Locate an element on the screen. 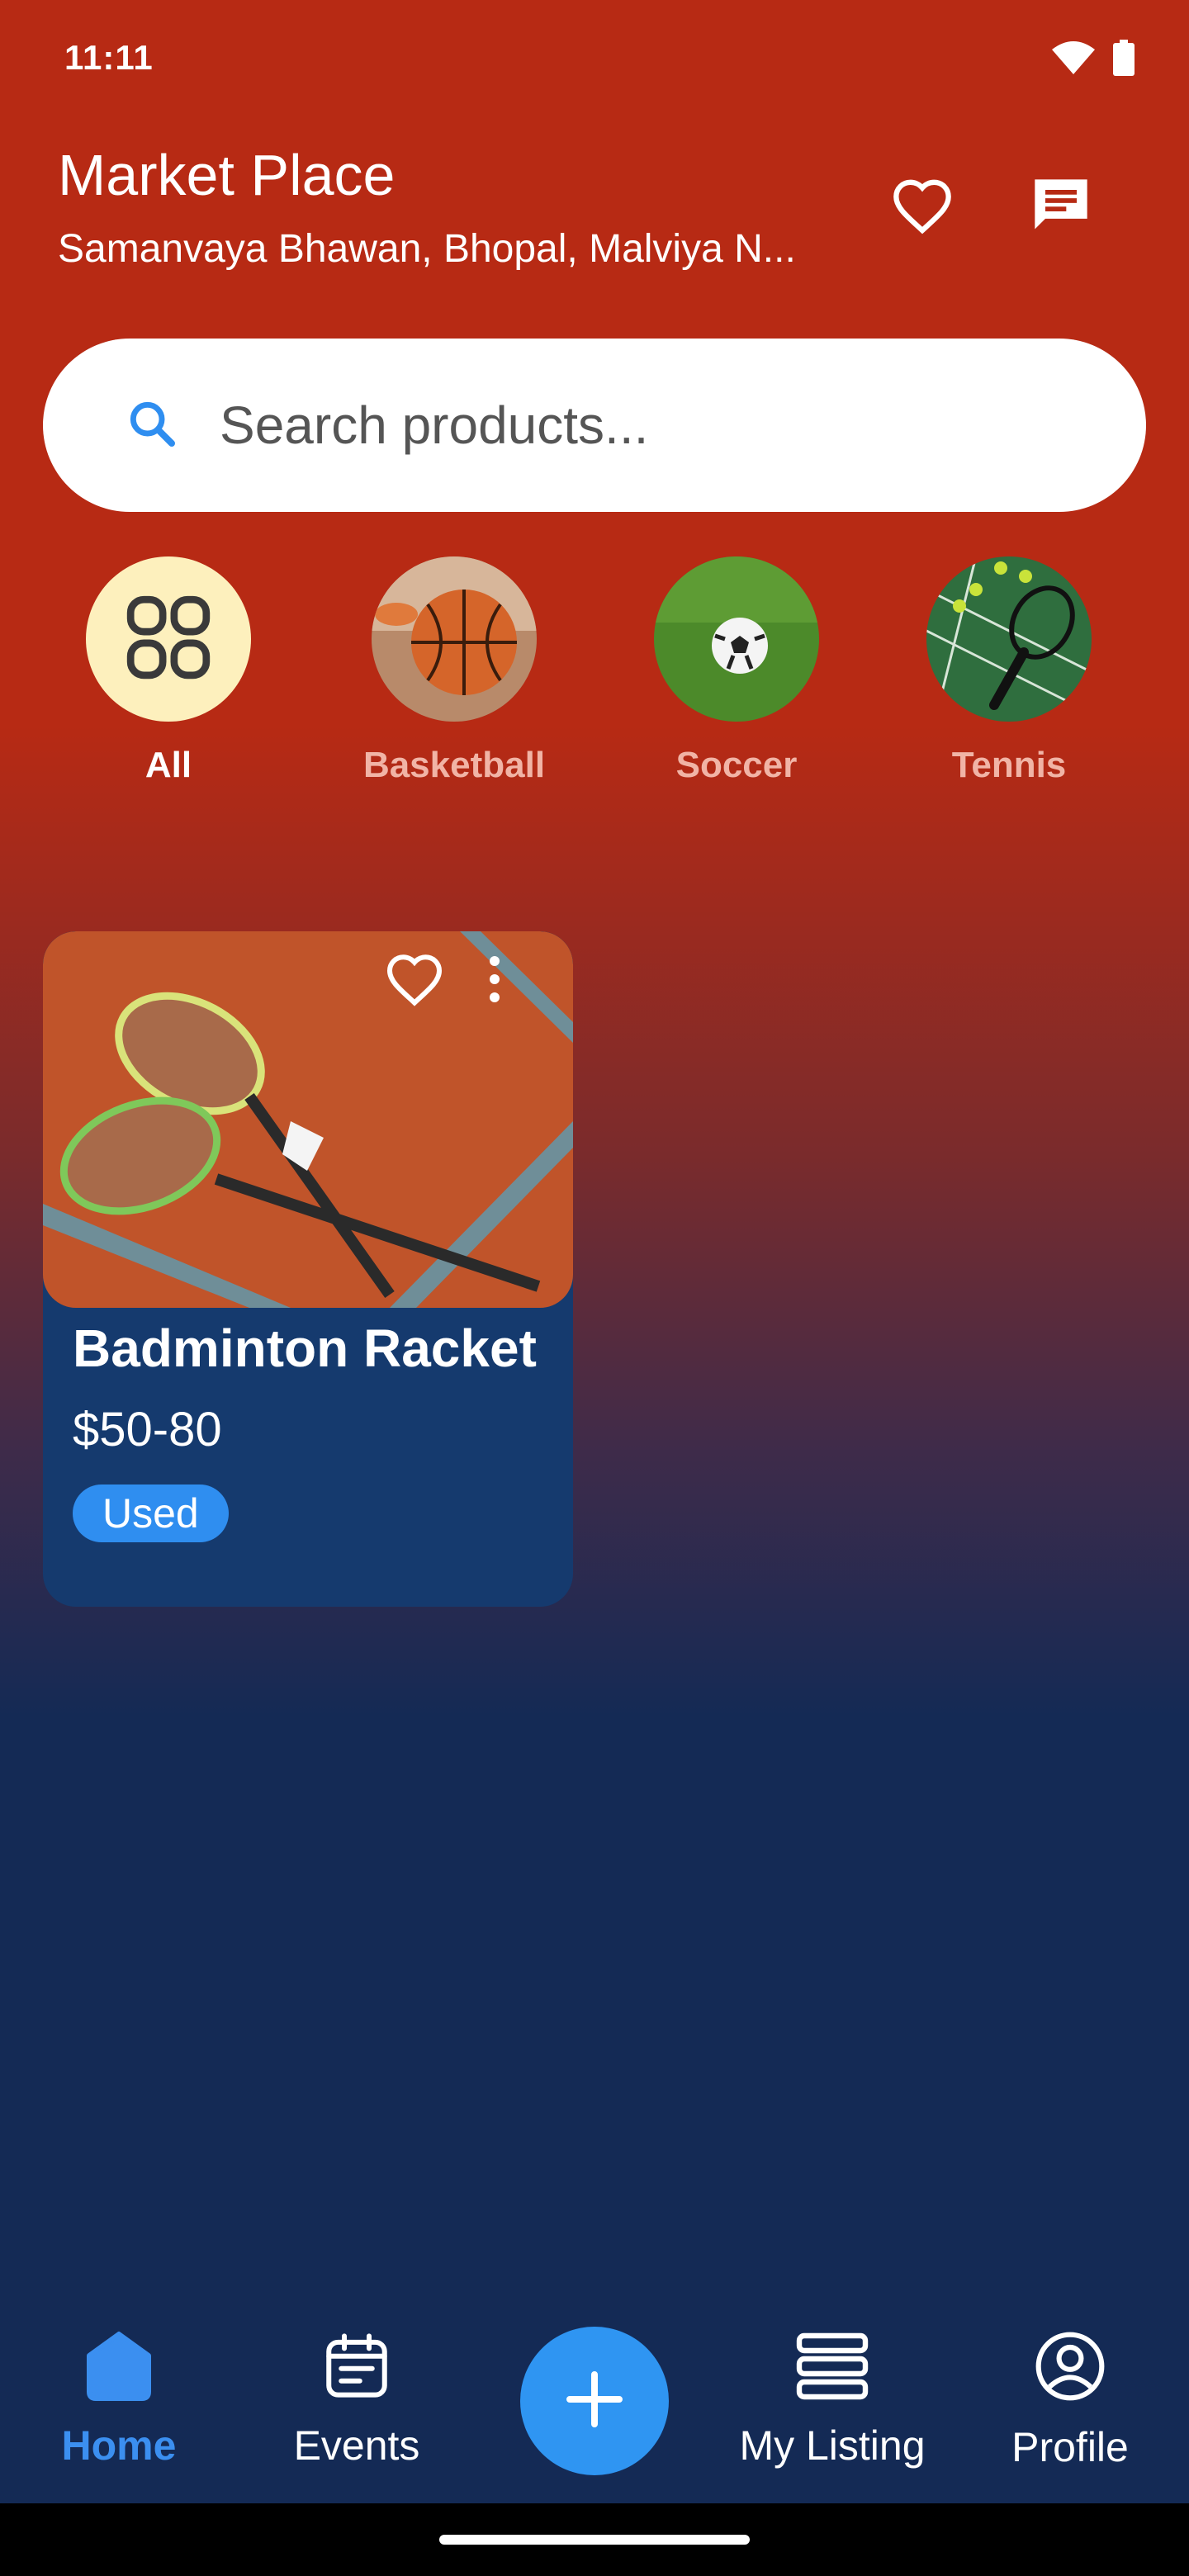 This screenshot has width=1189, height=2576. tennis-image is located at coordinates (1009, 639).